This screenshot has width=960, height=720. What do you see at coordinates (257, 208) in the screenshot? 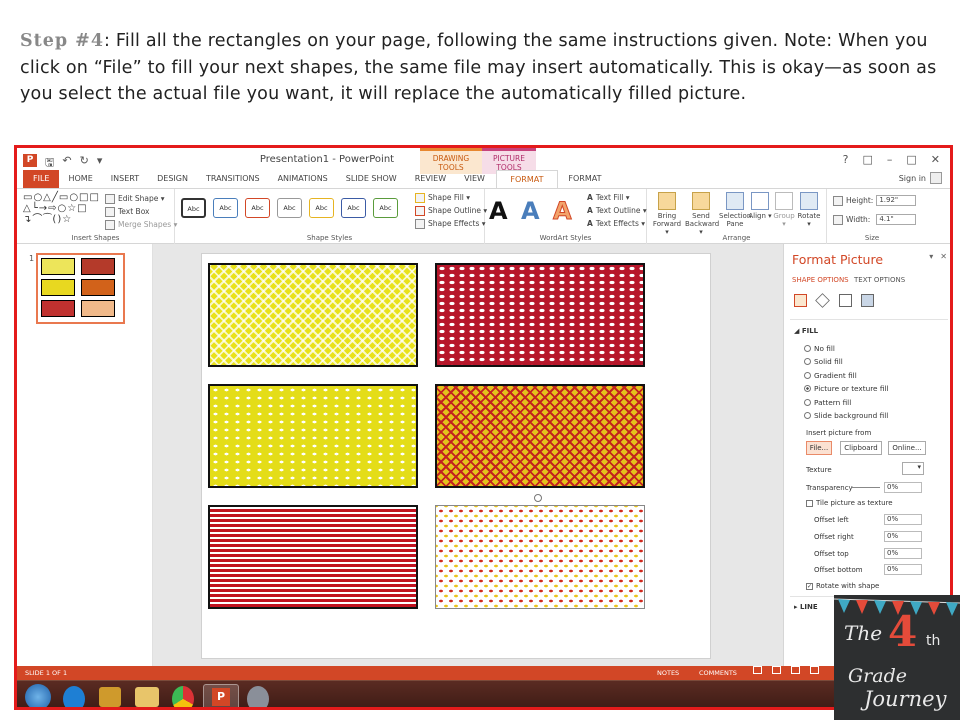
I see `style-swatch-3: Abc` at bounding box center [257, 208].